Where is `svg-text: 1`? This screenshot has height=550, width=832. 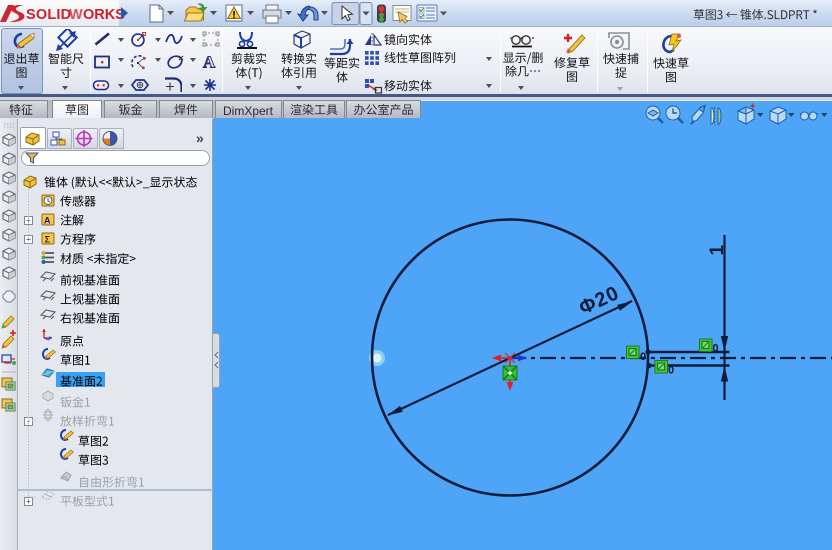 svg-text: 1 is located at coordinates (717, 250).